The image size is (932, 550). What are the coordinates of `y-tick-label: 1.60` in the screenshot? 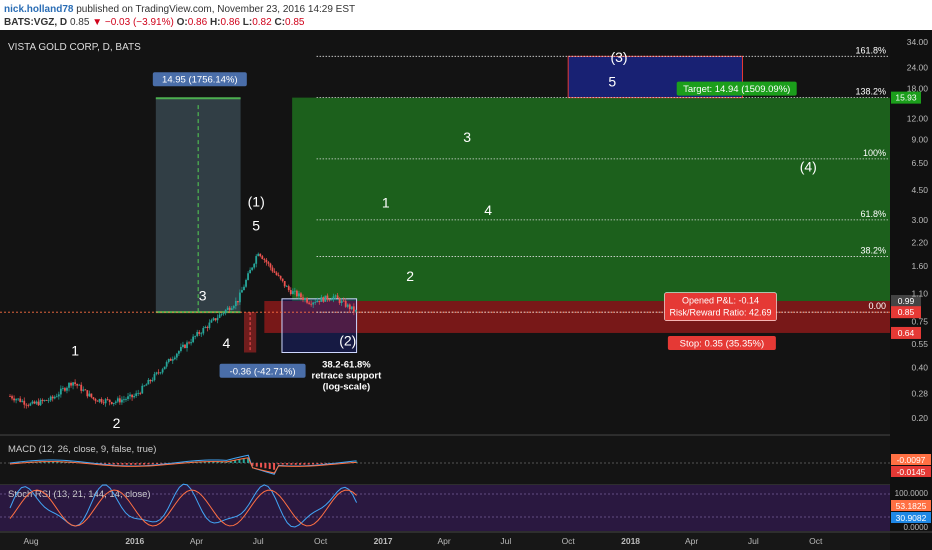 It's located at (919, 266).